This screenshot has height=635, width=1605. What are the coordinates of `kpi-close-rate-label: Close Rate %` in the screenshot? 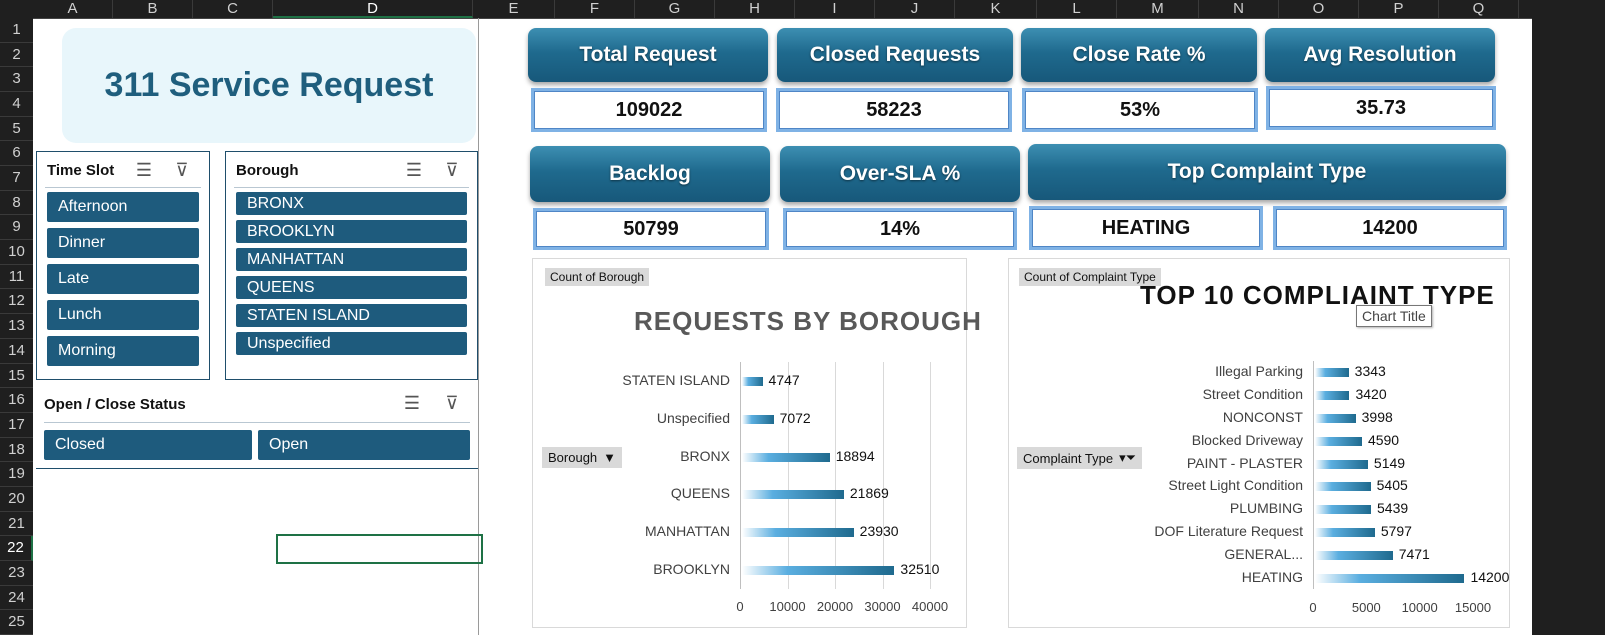 It's located at (1139, 55).